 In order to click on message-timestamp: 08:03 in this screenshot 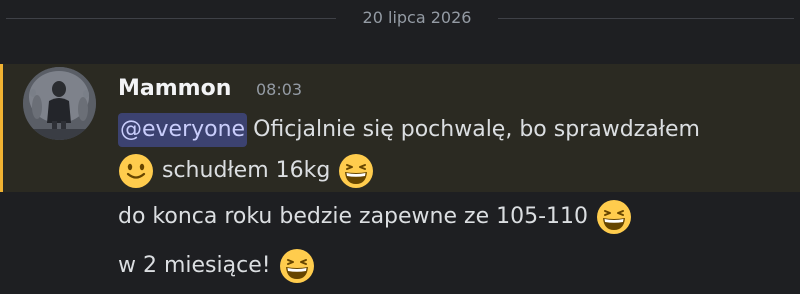, I will do `click(279, 90)`.